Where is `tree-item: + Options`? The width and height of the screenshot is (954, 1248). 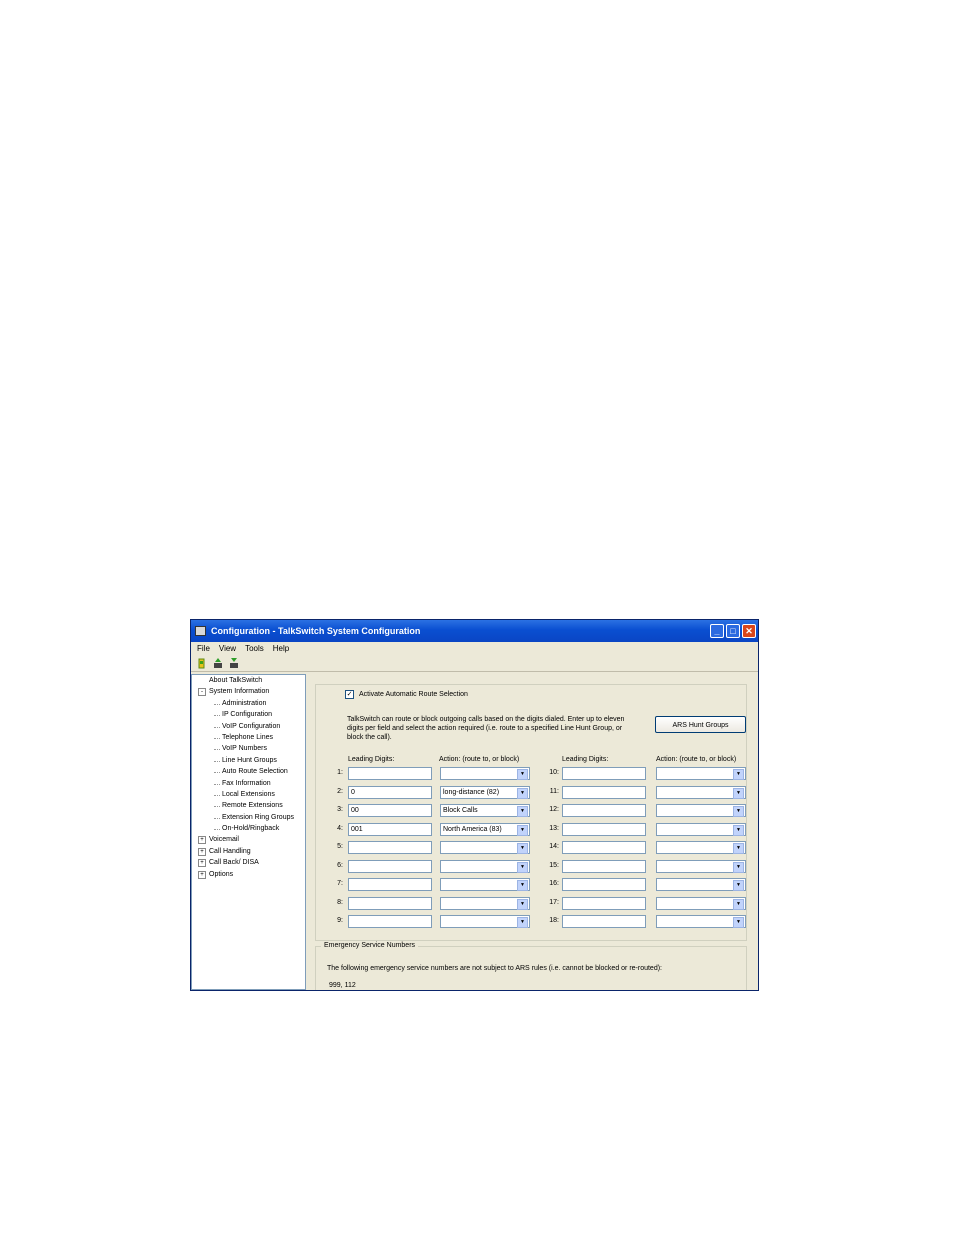
tree-item: + Options is located at coordinates (248, 874).